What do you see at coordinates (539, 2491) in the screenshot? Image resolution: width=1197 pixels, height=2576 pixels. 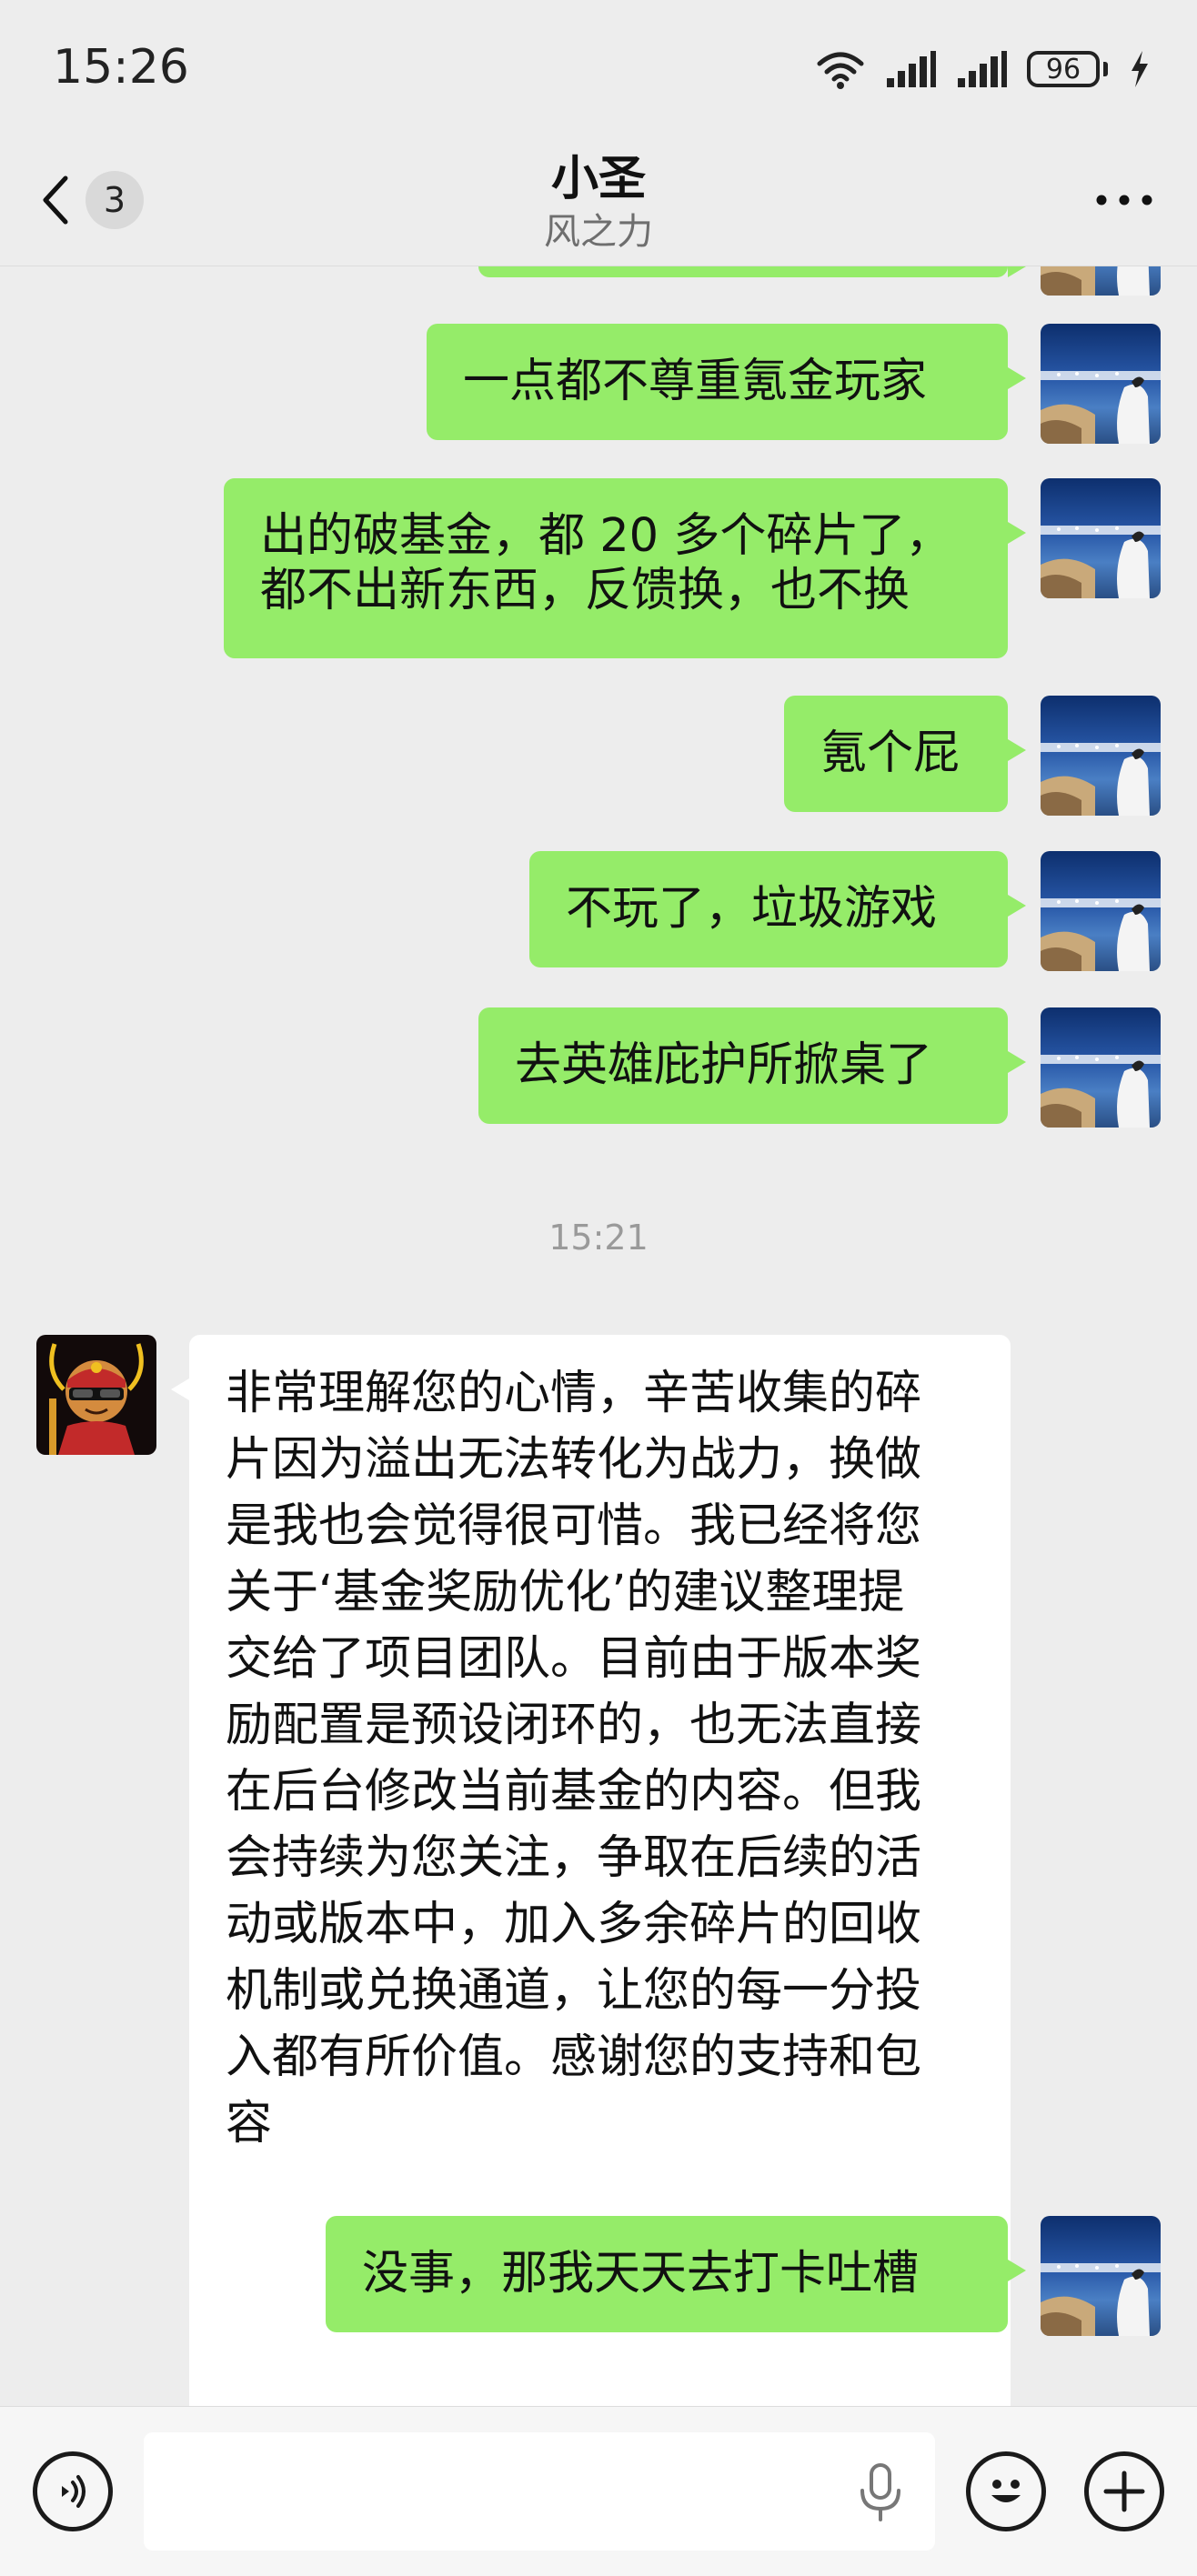 I see `message-input` at bounding box center [539, 2491].